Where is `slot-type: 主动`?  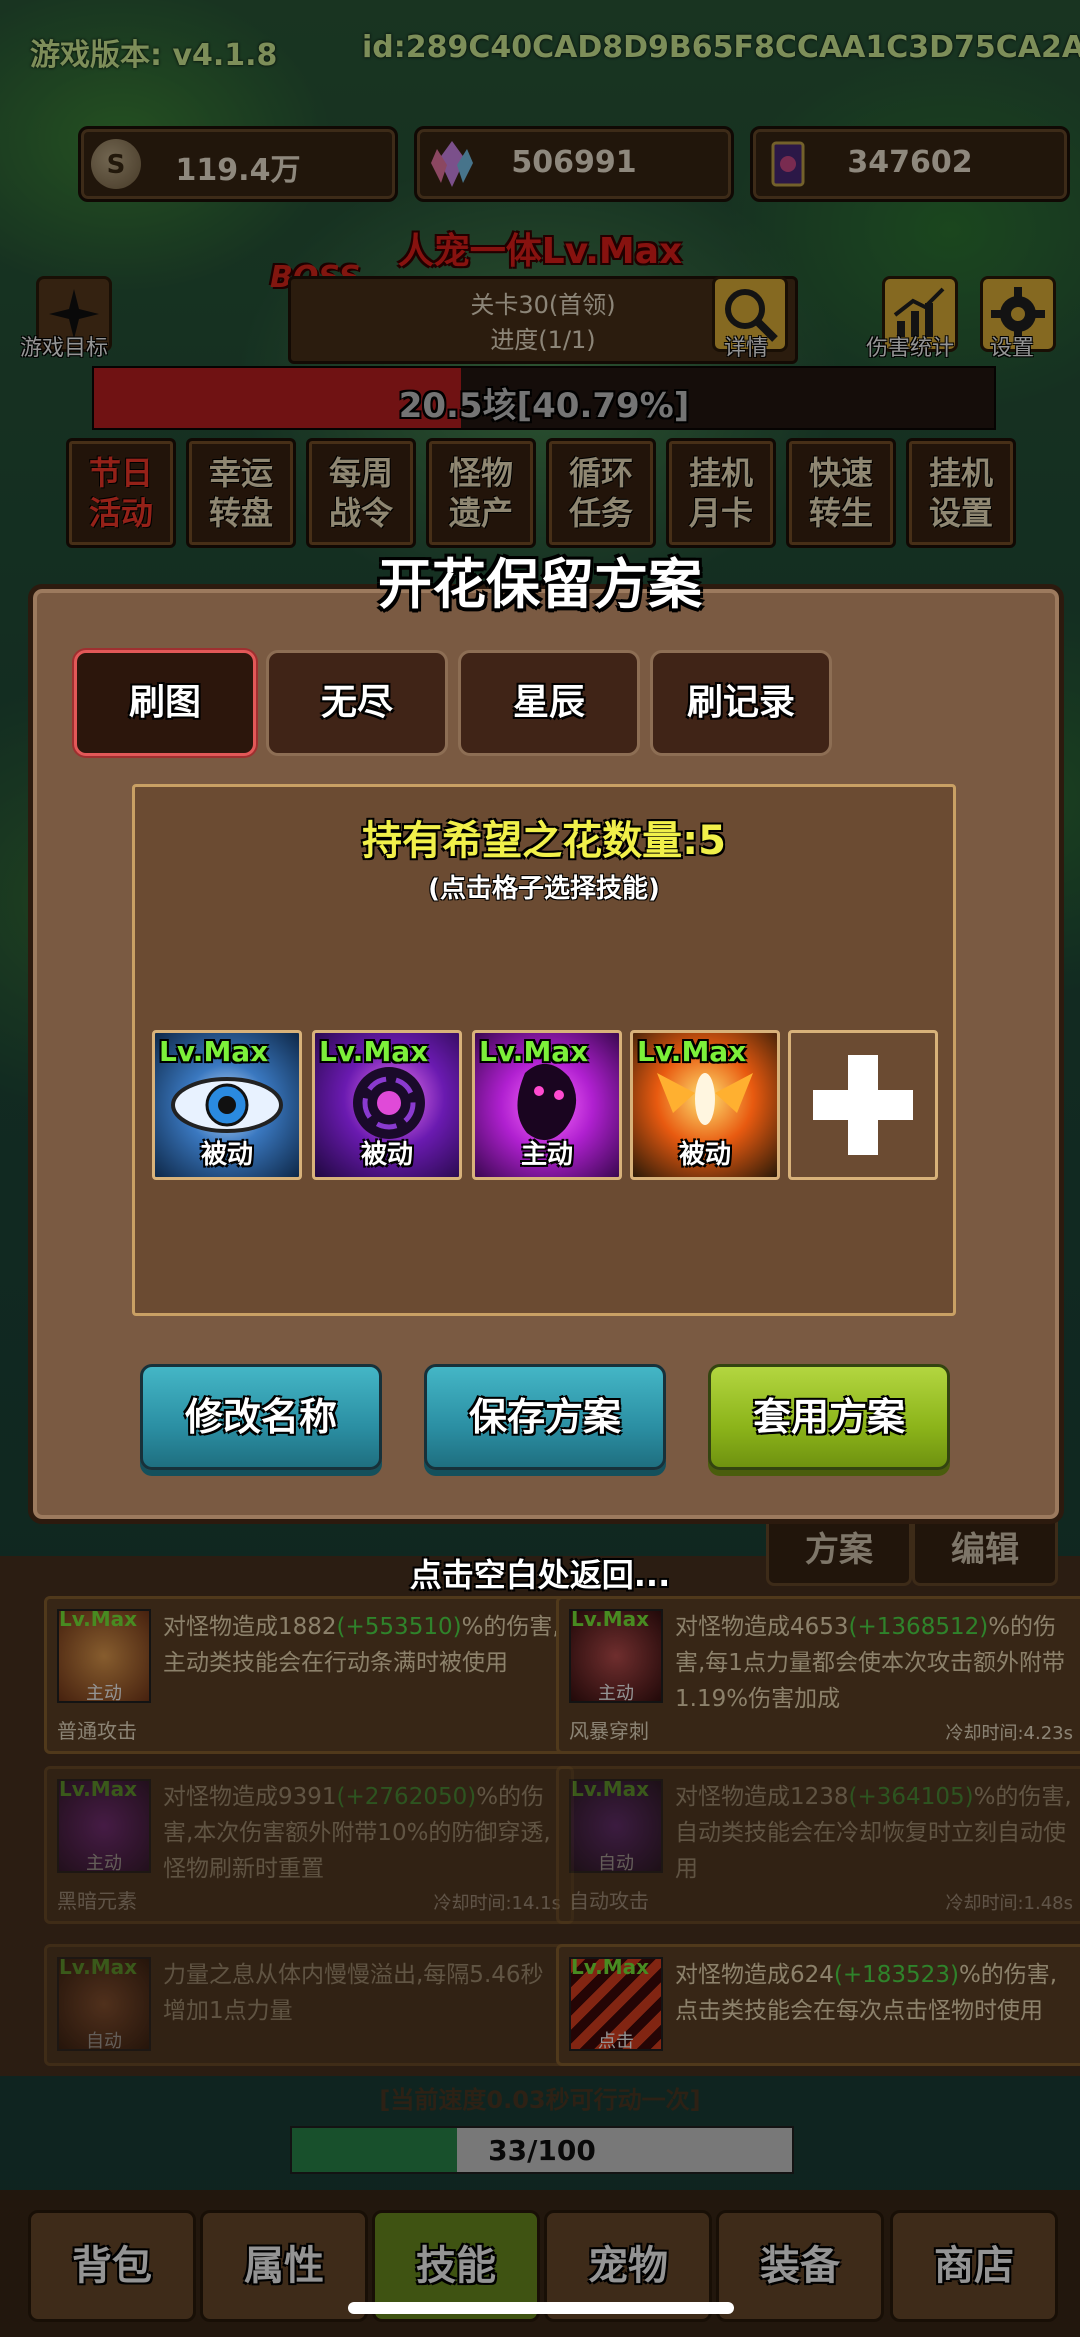
slot-type: 主动 is located at coordinates (546, 1155).